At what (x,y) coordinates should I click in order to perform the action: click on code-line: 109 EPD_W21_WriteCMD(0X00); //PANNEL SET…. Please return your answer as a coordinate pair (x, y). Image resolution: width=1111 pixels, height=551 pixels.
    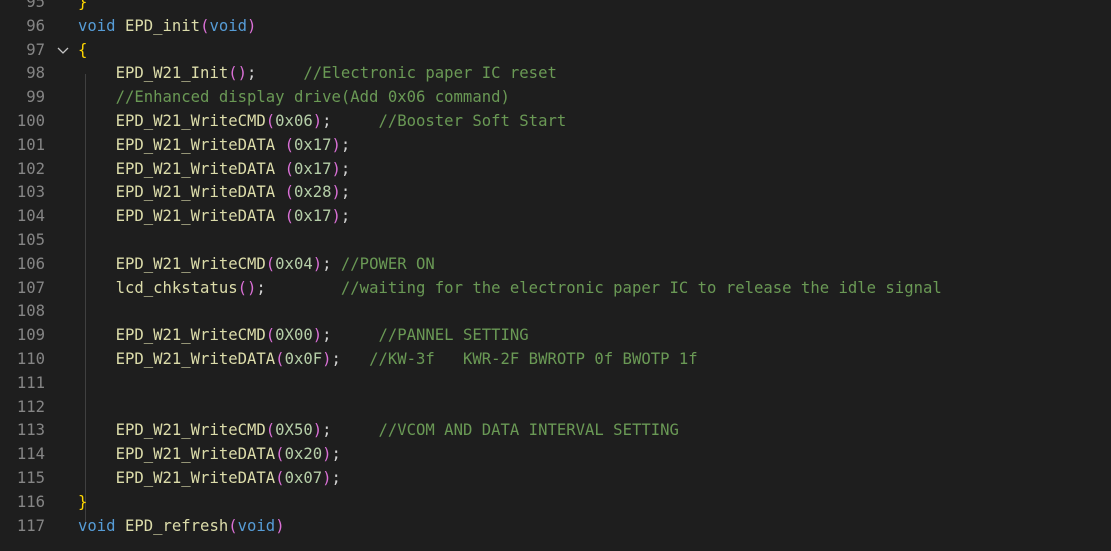
    Looking at the image, I should click on (555, 336).